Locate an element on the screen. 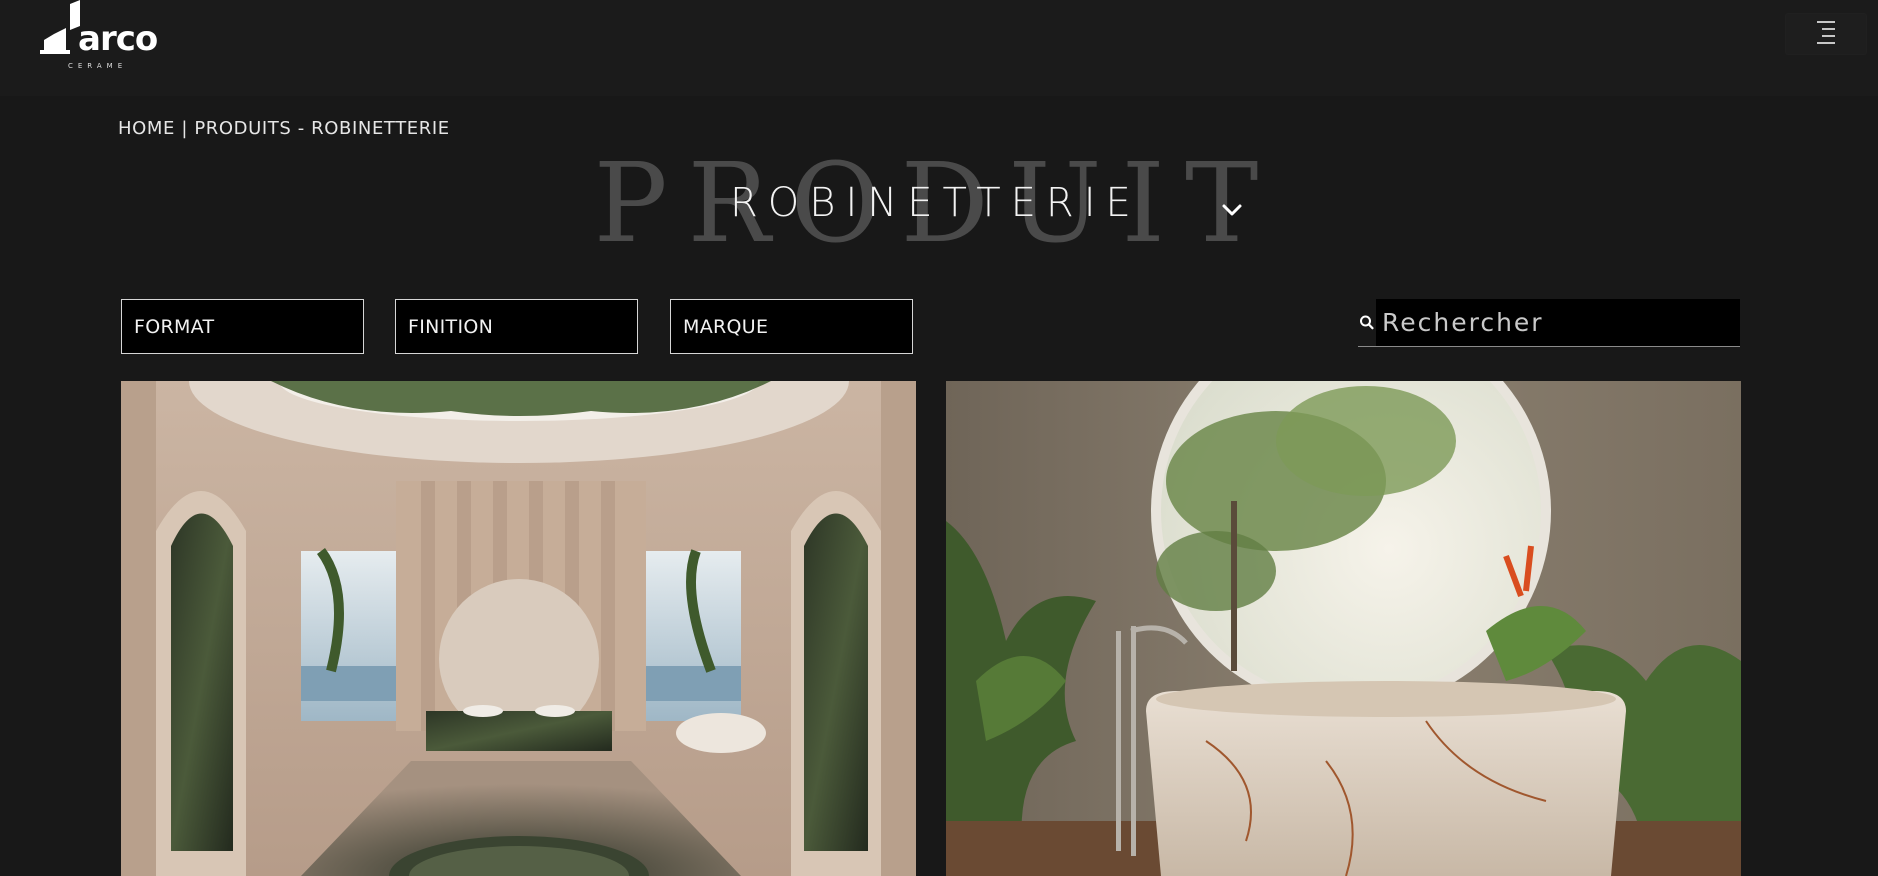  search-bar is located at coordinates (1549, 323).